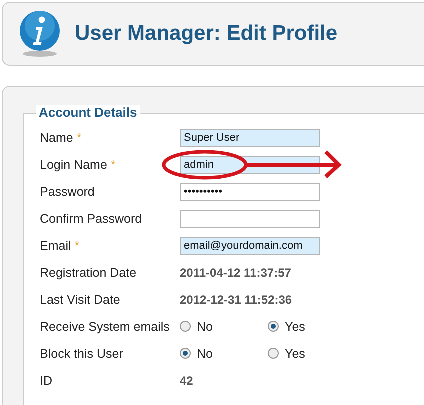 This screenshot has width=424, height=405. What do you see at coordinates (250, 137) in the screenshot?
I see `text-field: Super User` at bounding box center [250, 137].